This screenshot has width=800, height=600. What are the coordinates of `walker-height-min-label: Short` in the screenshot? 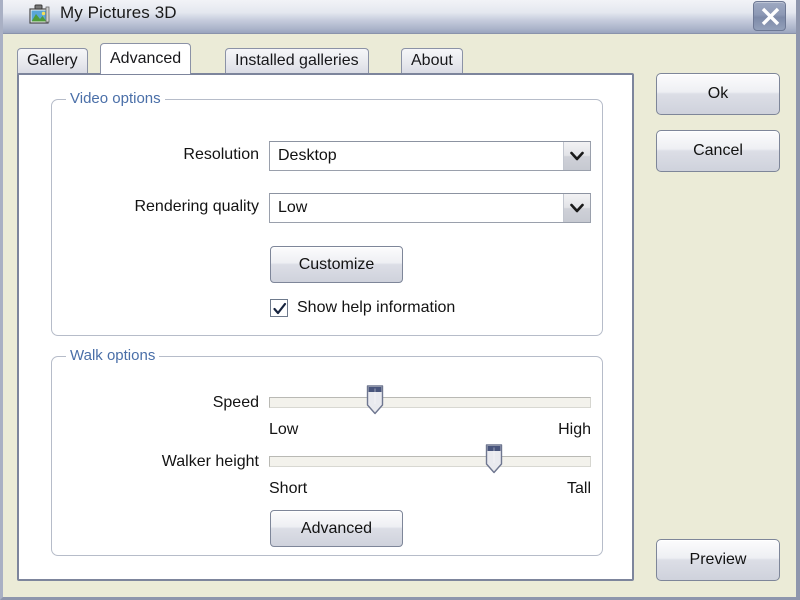 It's located at (288, 488).